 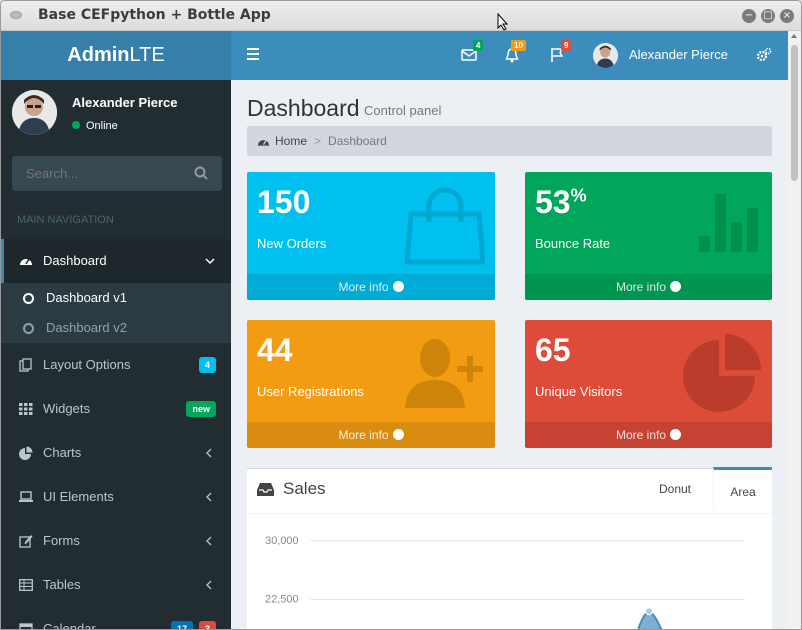 I want to click on sidebar-item-forms: Forms, so click(x=116, y=541).